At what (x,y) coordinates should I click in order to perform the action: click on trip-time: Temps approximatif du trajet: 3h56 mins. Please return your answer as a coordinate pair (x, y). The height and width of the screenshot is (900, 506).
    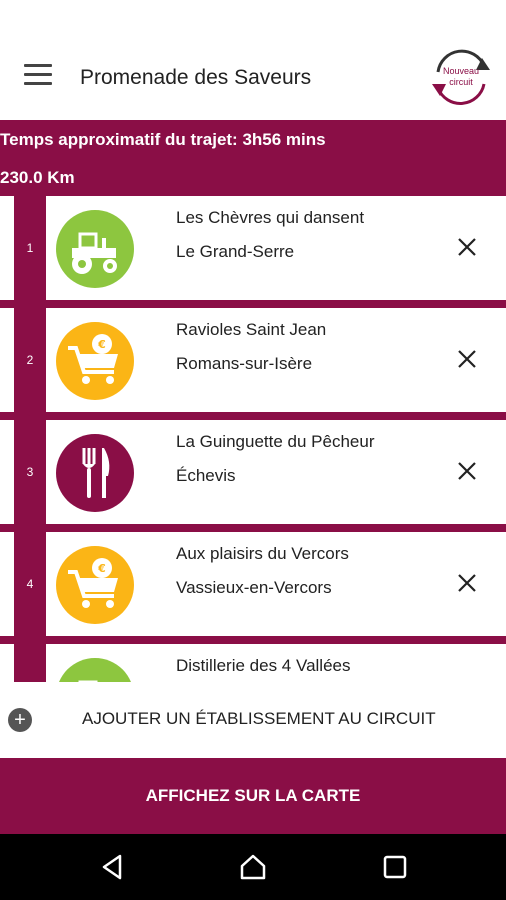
    Looking at the image, I should click on (163, 139).